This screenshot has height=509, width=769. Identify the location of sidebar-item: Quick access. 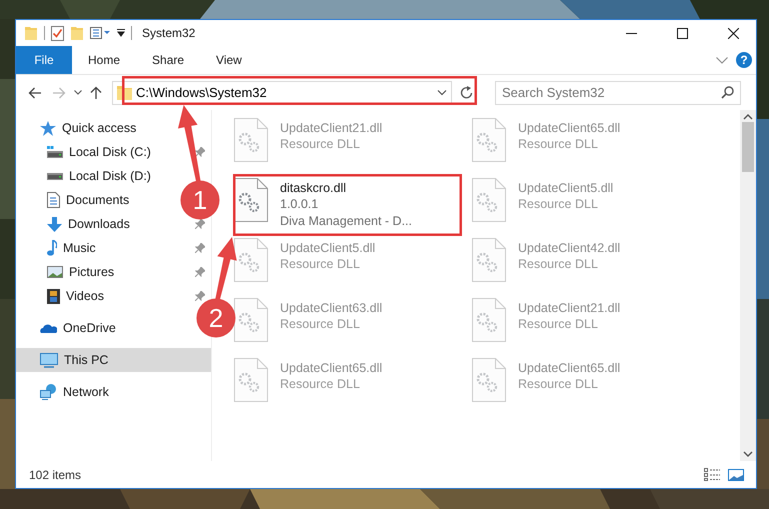
(78, 128).